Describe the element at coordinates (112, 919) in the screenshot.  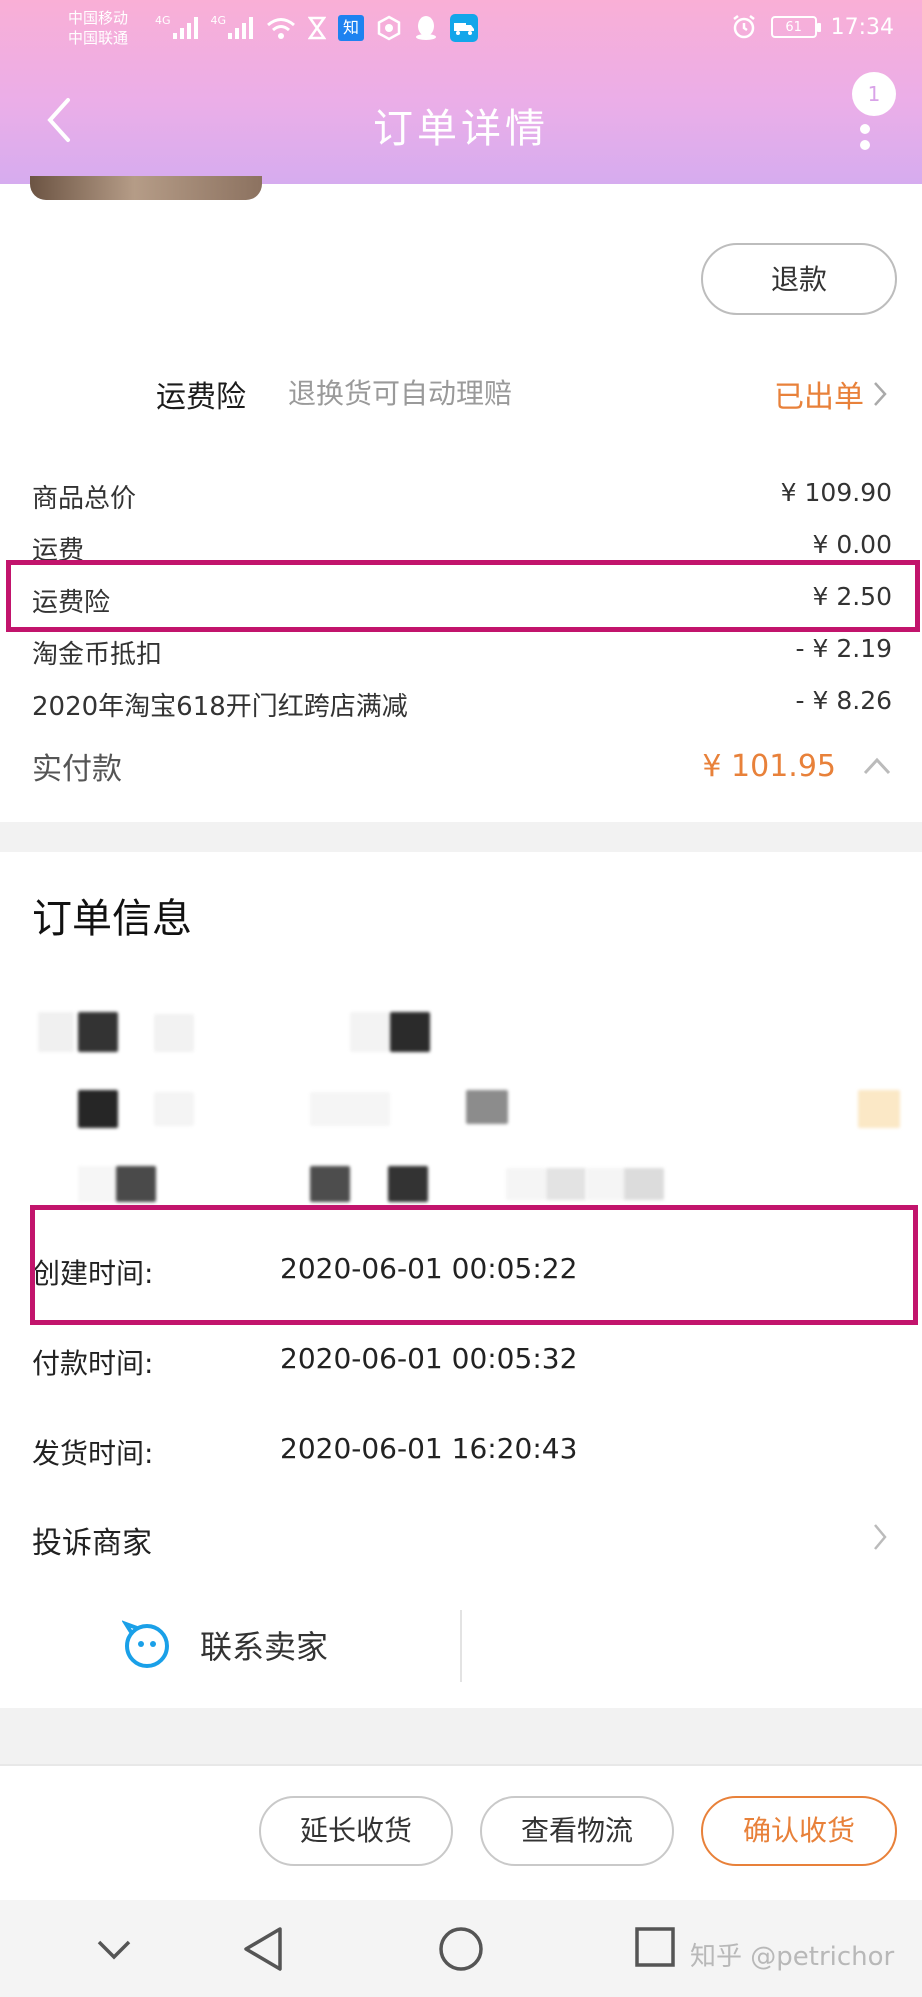
I see `order-info-title: 订单信息` at that location.